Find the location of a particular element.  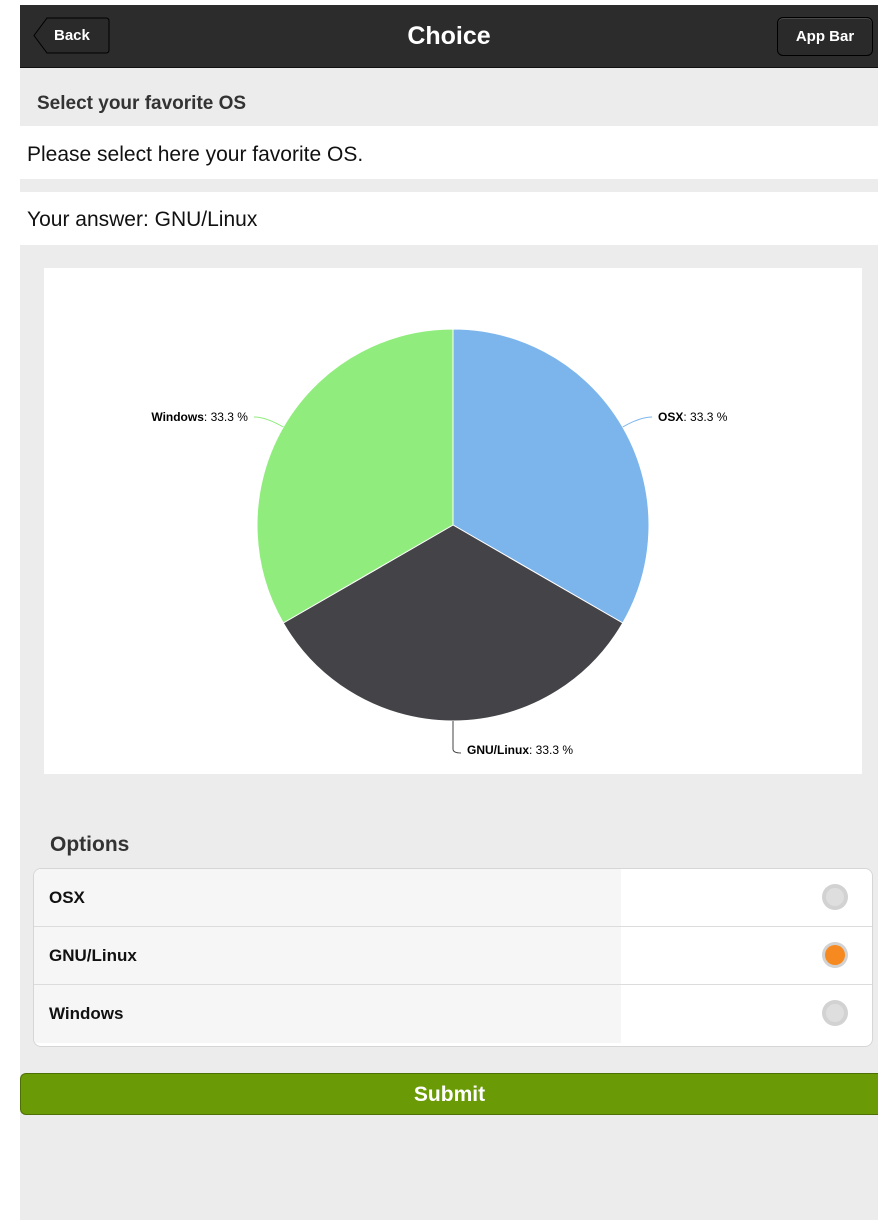

option-row-gnu-linux: GNU/Linux is located at coordinates (453, 956).